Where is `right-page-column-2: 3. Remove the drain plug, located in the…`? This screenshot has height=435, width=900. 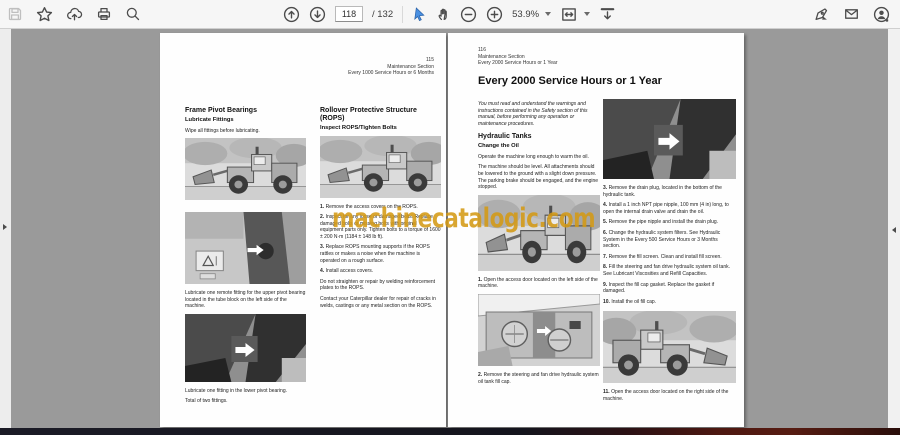 right-page-column-2: 3. Remove the drain plug, located in the… is located at coordinates (669, 253).